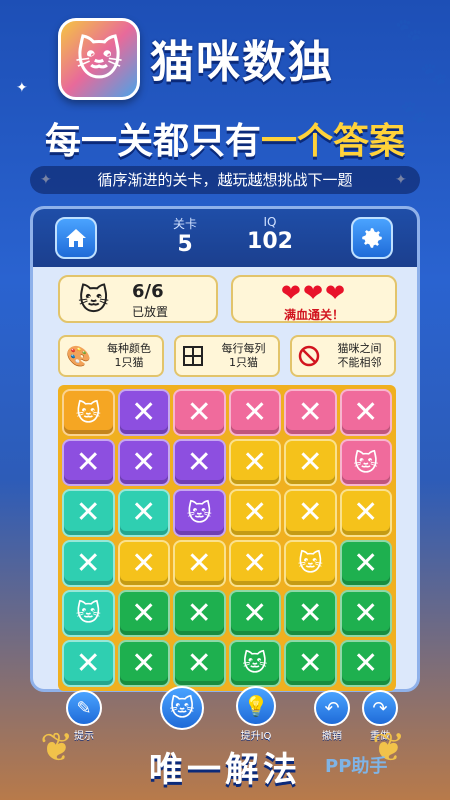  Describe the element at coordinates (256, 714) in the screenshot. I see `iq-boost-tool: 💡 提升IQ` at that location.